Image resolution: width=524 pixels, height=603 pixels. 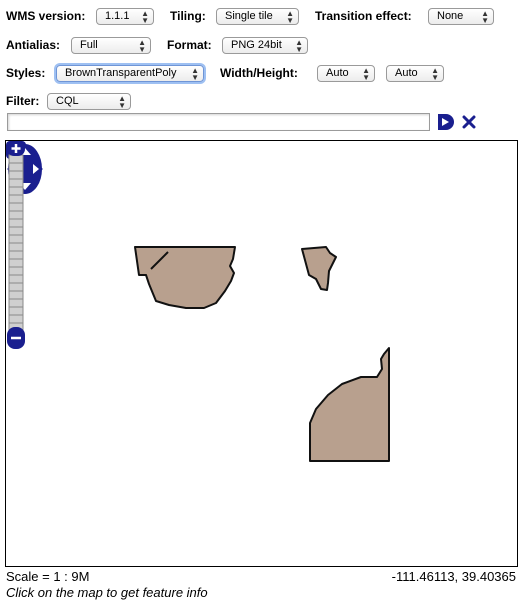 I want to click on filter-type-select: CQL ▲ ▼, so click(x=89, y=101).